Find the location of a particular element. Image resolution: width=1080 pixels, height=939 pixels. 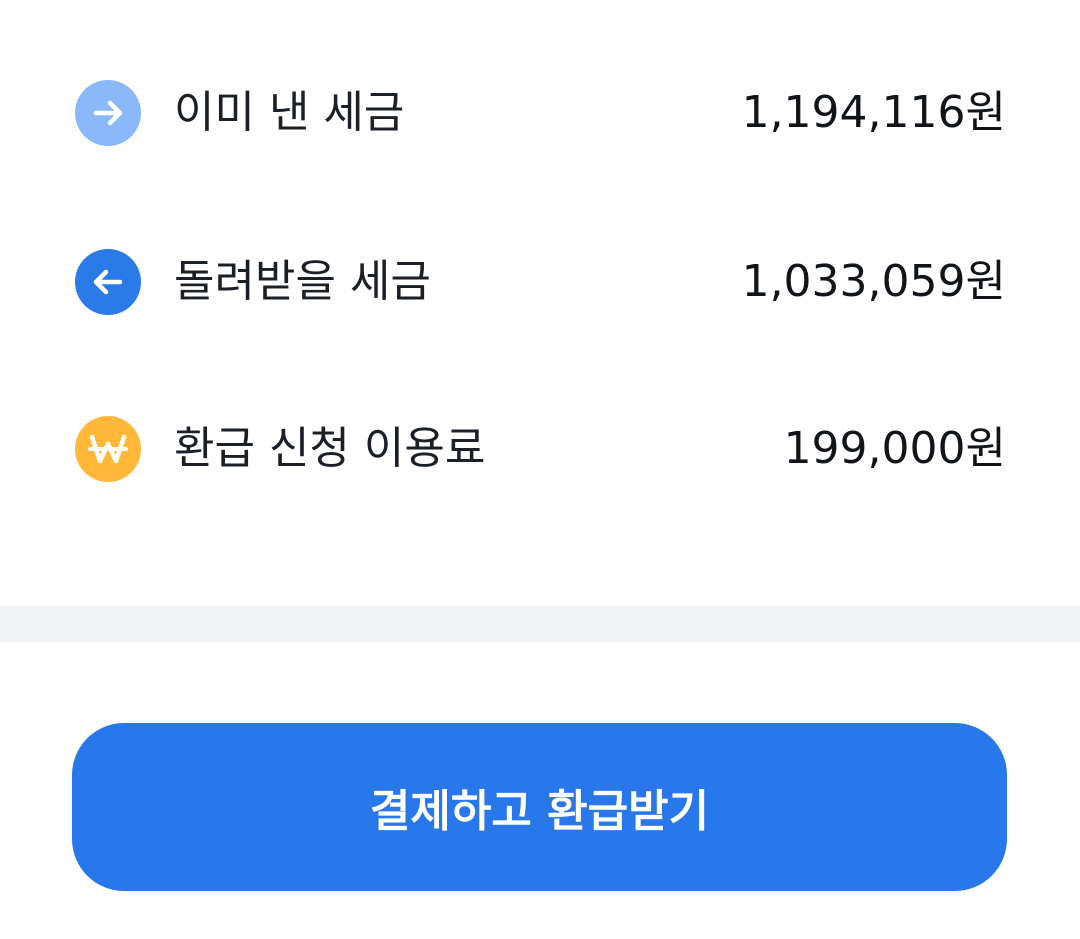

paid-tax-amount: 1,194,116원 is located at coordinates (873, 112).